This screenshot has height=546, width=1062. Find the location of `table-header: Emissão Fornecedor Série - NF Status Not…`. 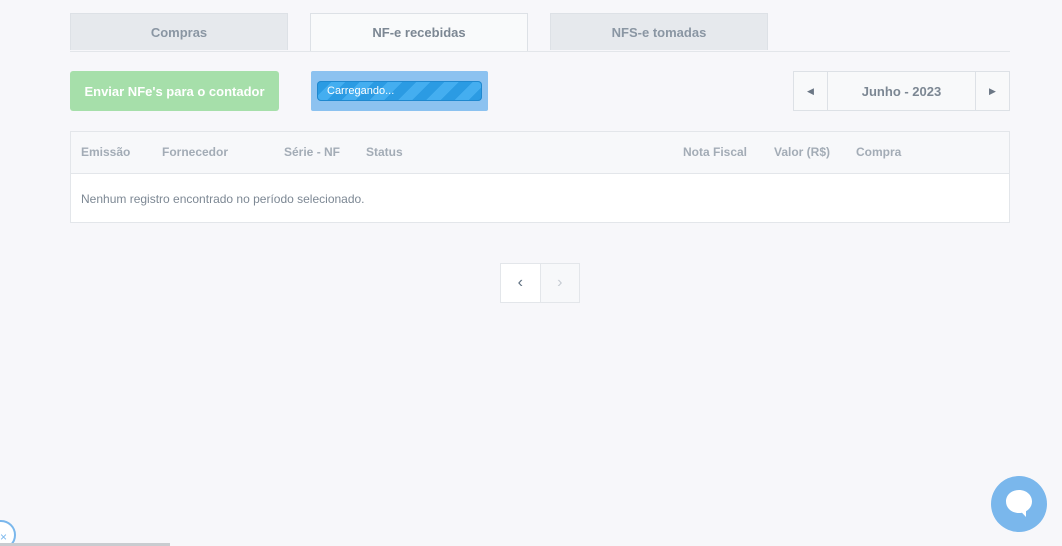

table-header: Emissão Fornecedor Série - NF Status Not… is located at coordinates (540, 153).